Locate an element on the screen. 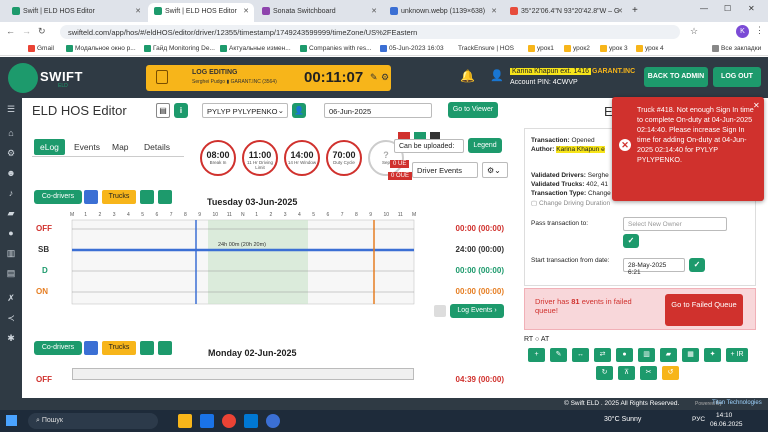 The width and height of the screenshot is (768, 432). log-events-button: Log Events › is located at coordinates (477, 311).